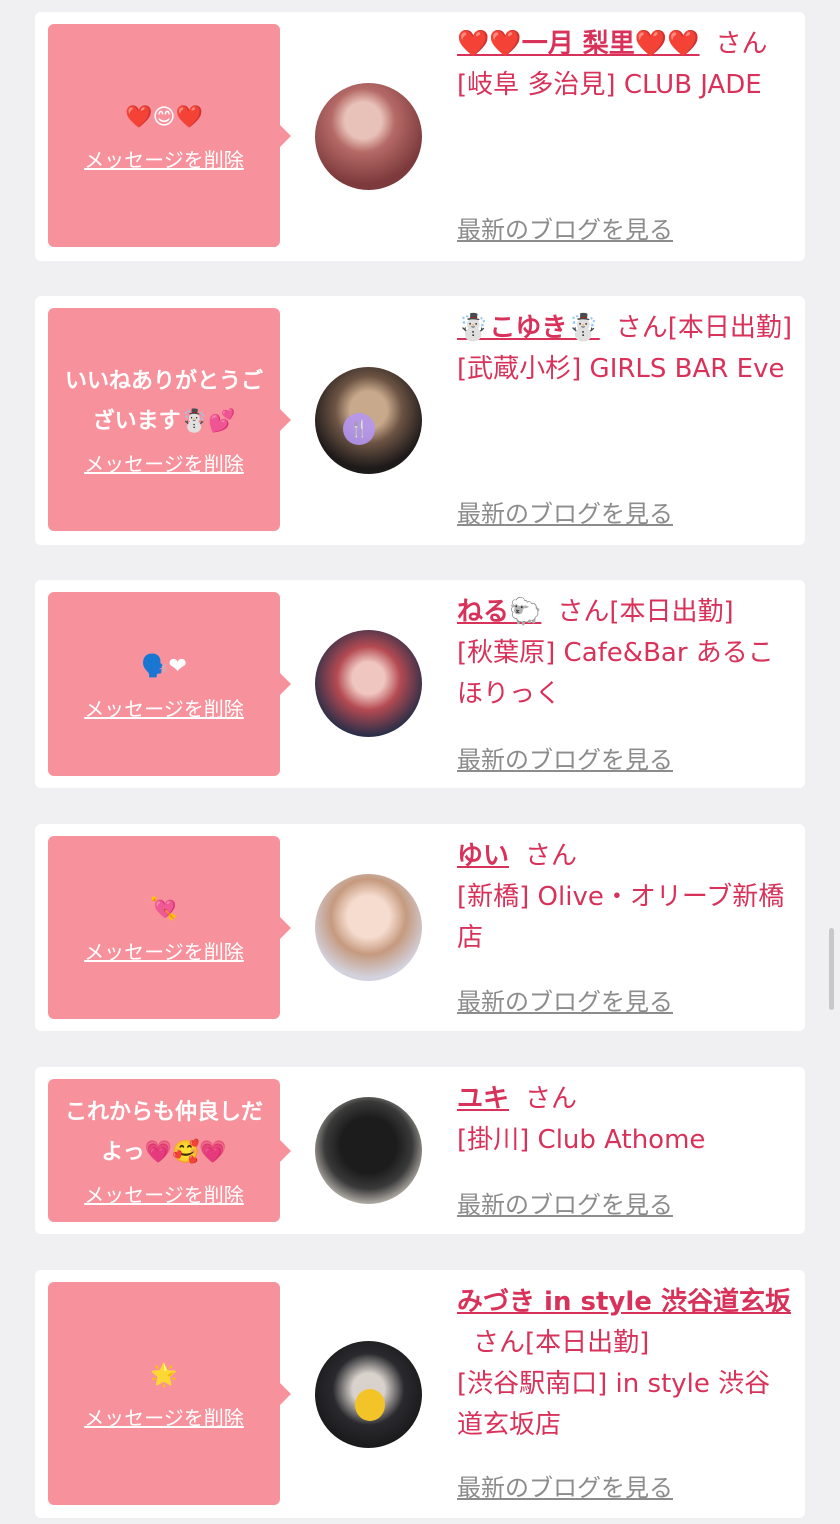 Image resolution: width=840 pixels, height=1524 pixels. I want to click on message-text: 🌟, so click(164, 1375).